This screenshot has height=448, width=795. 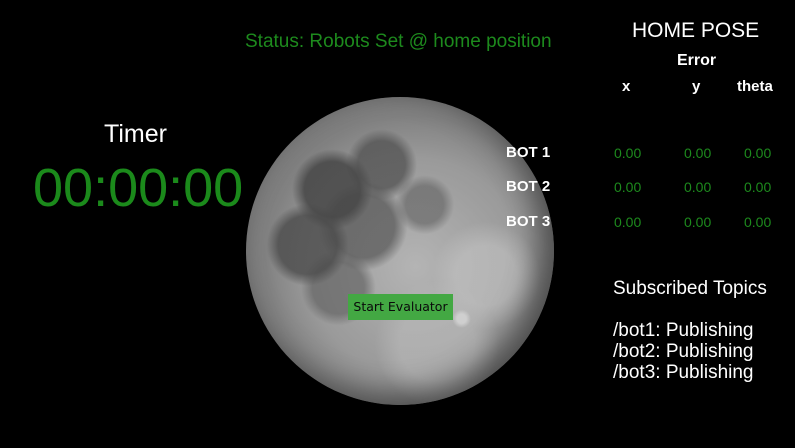 I want to click on bot-1-label: BOT 1, so click(x=528, y=152).